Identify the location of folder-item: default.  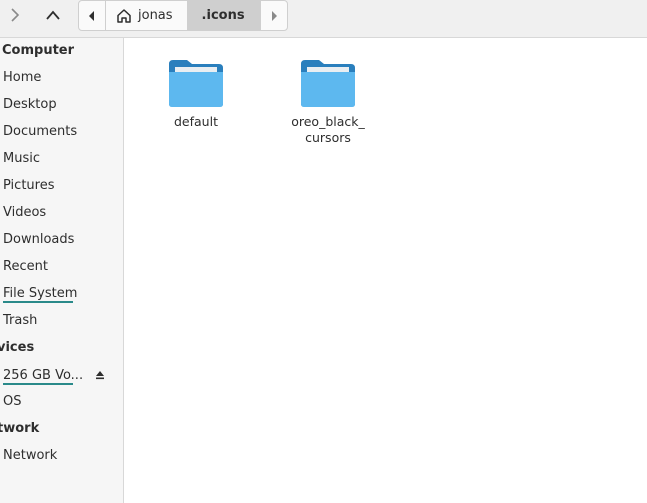
(196, 94).